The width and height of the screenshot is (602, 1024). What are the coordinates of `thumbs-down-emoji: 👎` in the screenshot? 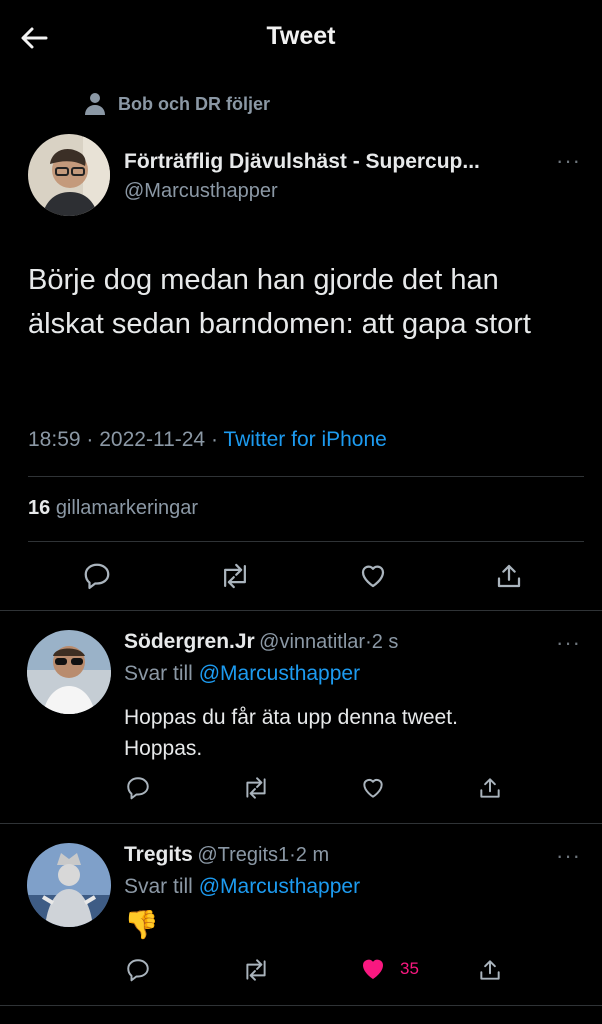 It's located at (141, 924).